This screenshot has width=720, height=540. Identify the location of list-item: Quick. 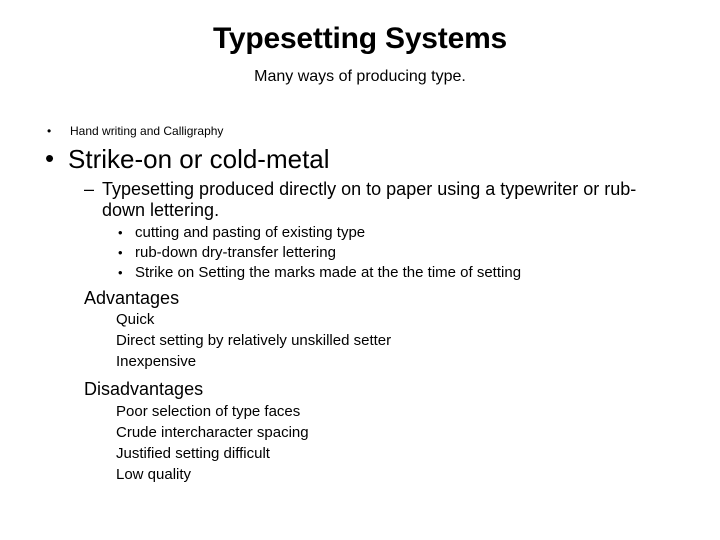
(135, 320).